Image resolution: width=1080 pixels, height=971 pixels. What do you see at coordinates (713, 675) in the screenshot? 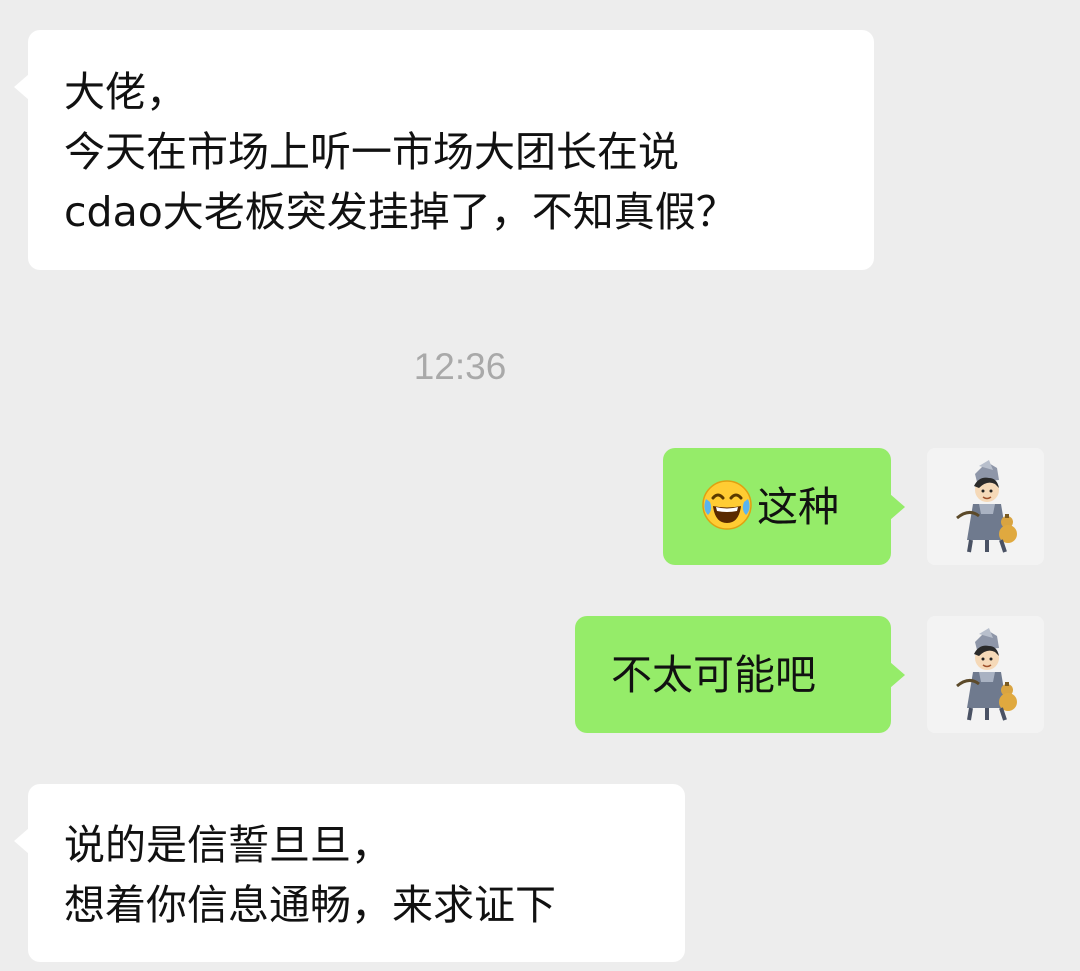
I see `message-text: 不太可能吧` at bounding box center [713, 675].